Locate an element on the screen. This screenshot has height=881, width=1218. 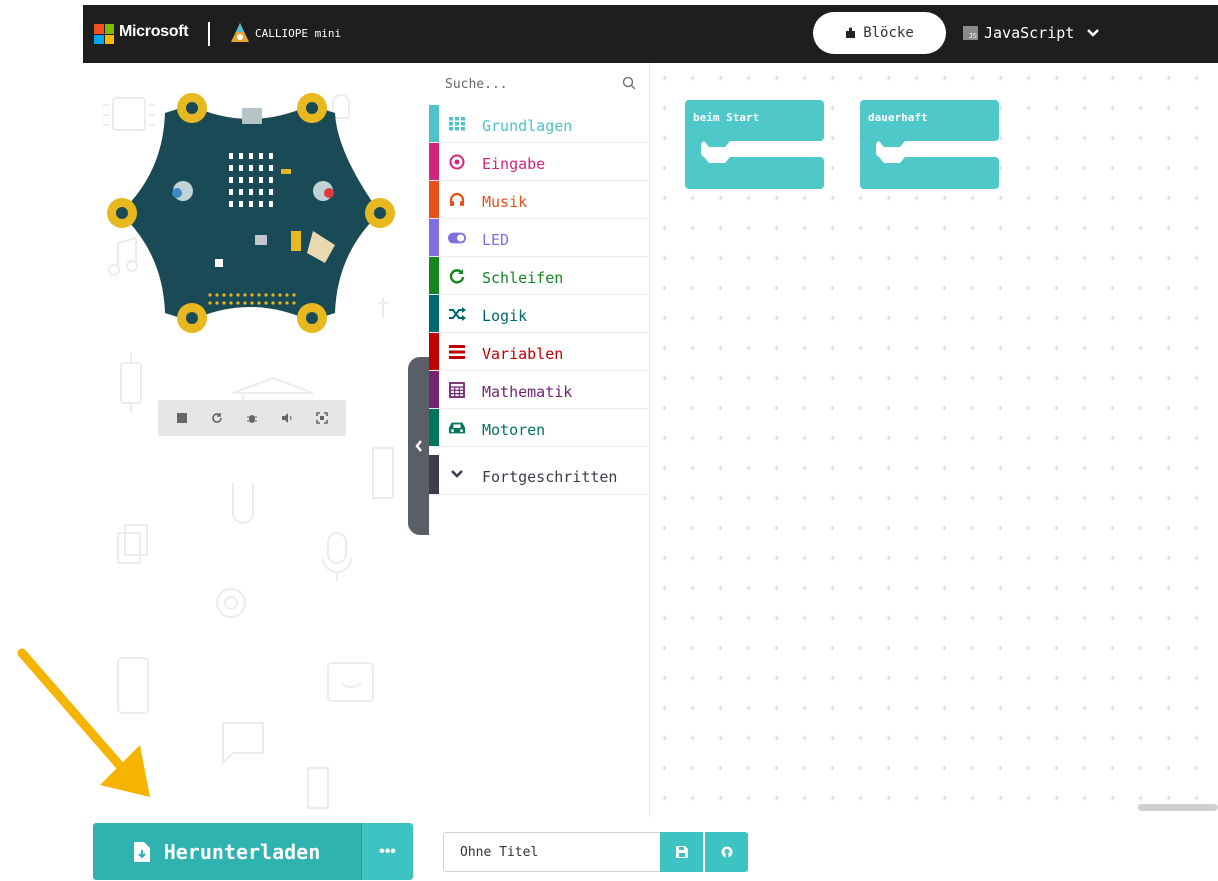
shuffle-icon is located at coordinates (457, 314).